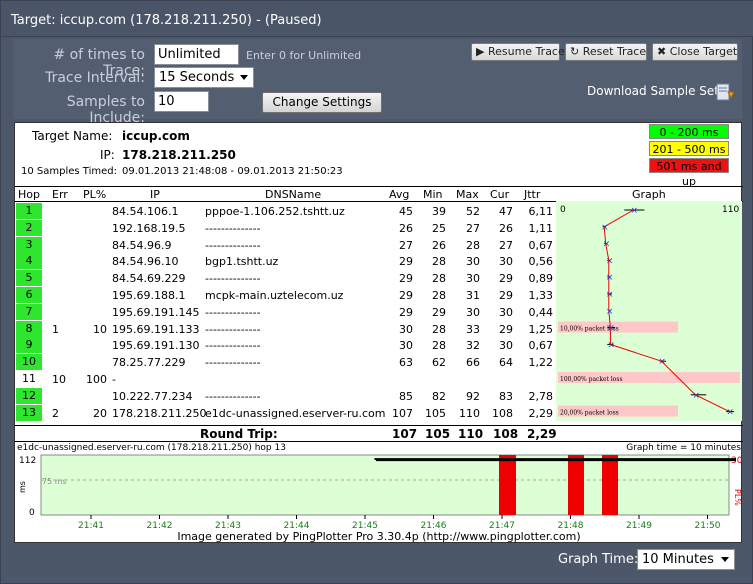  I want to click on avg-cell: 27, so click(406, 245).